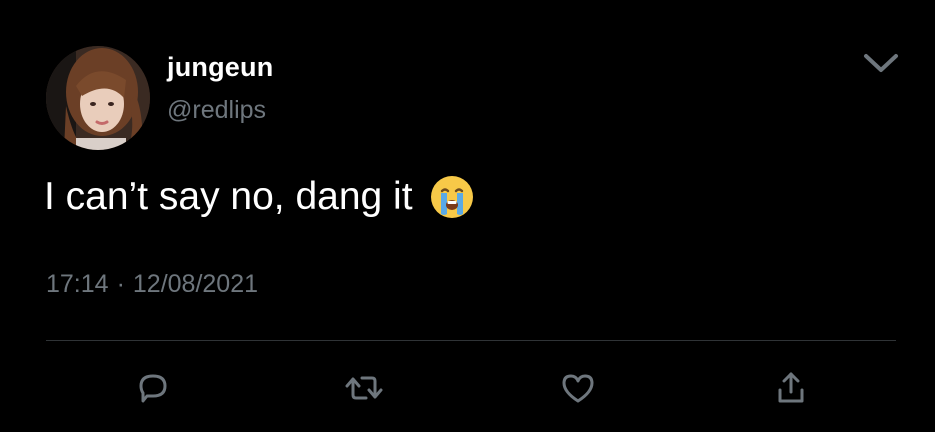  What do you see at coordinates (77, 284) in the screenshot?
I see `tweet-time: 17:14` at bounding box center [77, 284].